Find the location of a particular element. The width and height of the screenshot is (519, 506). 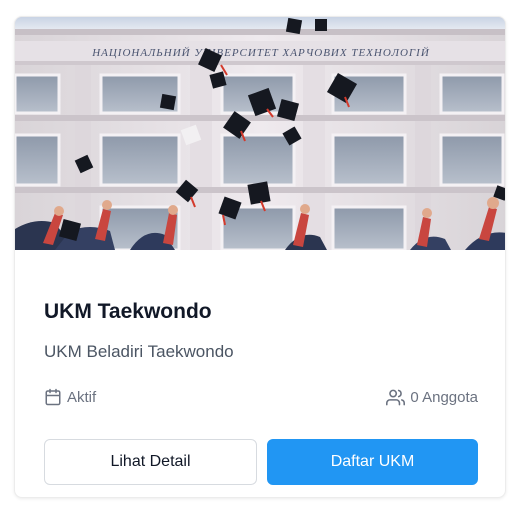

status-info: Aktif is located at coordinates (70, 397).